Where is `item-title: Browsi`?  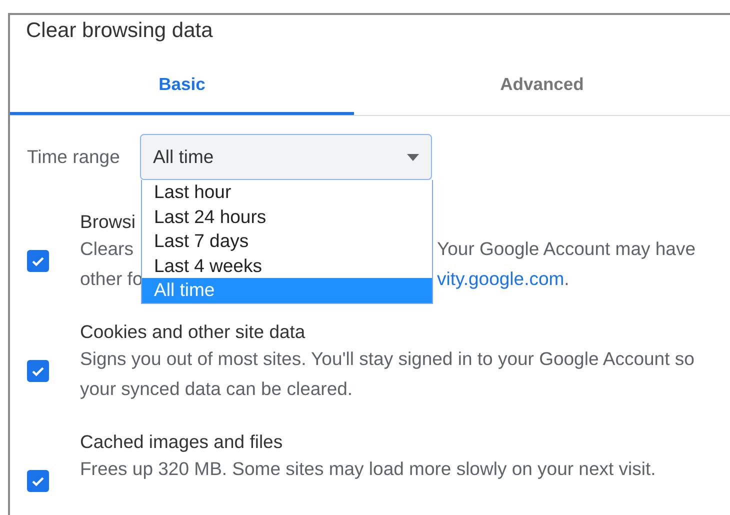
item-title: Browsi is located at coordinates (108, 222).